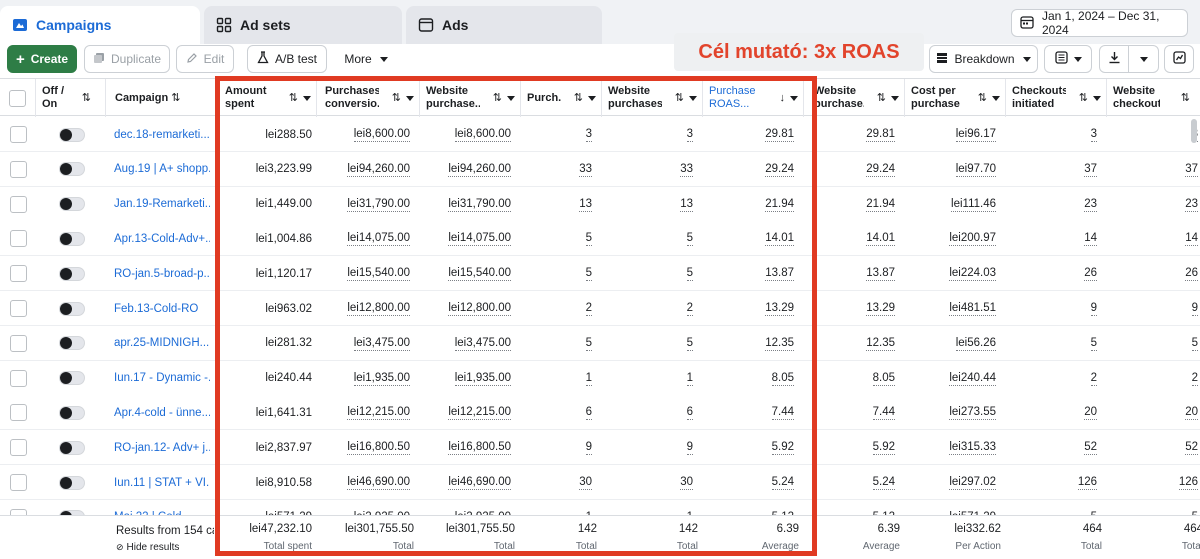 Image resolution: width=1200 pixels, height=559 pixels. Describe the element at coordinates (378, 413) in the screenshot. I see `purchases-conversion-cell-value: lei12,215.00` at that location.